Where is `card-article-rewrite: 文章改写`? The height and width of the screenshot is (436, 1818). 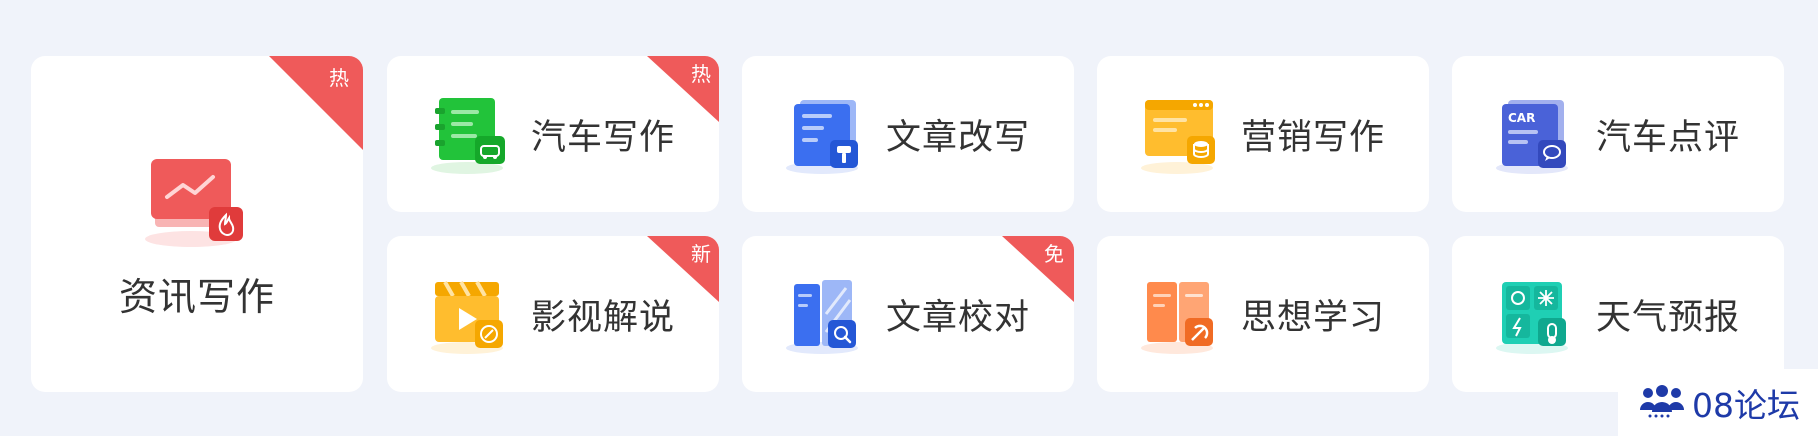
card-article-rewrite: 文章改写 is located at coordinates (908, 134).